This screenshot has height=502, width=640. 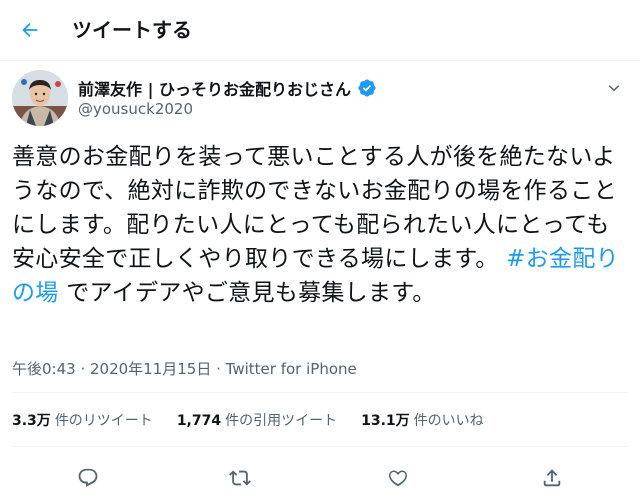 What do you see at coordinates (132, 30) in the screenshot?
I see `page-title: ツイートする` at bounding box center [132, 30].